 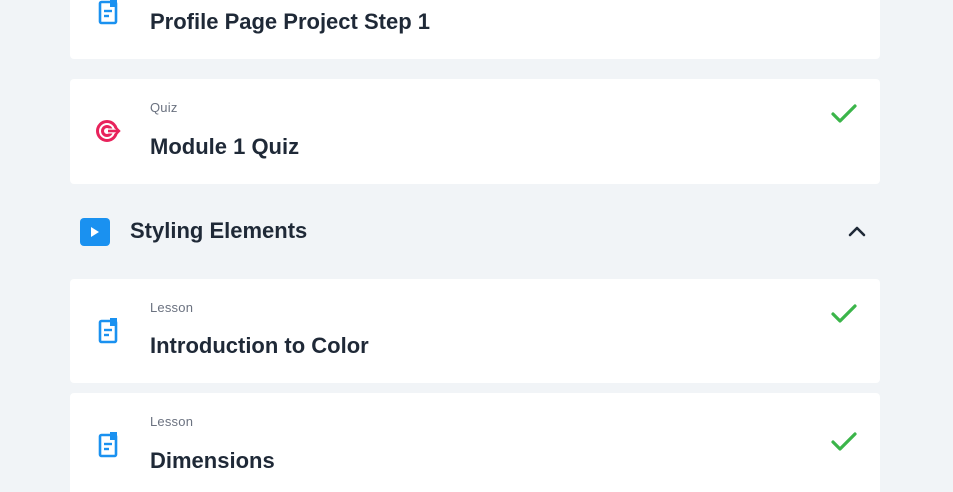 What do you see at coordinates (480, 232) in the screenshot?
I see `section-header-styling-elements: Styling Elements` at bounding box center [480, 232].